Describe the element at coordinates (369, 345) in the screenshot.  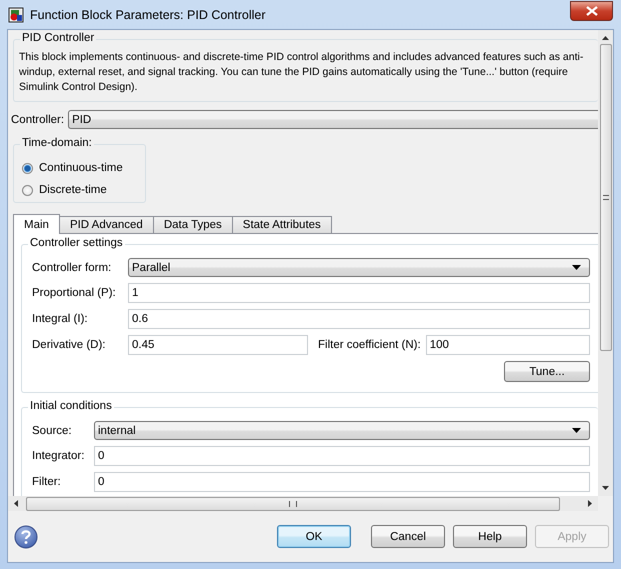
I see `field-label: Filter coefficient (N):` at that location.